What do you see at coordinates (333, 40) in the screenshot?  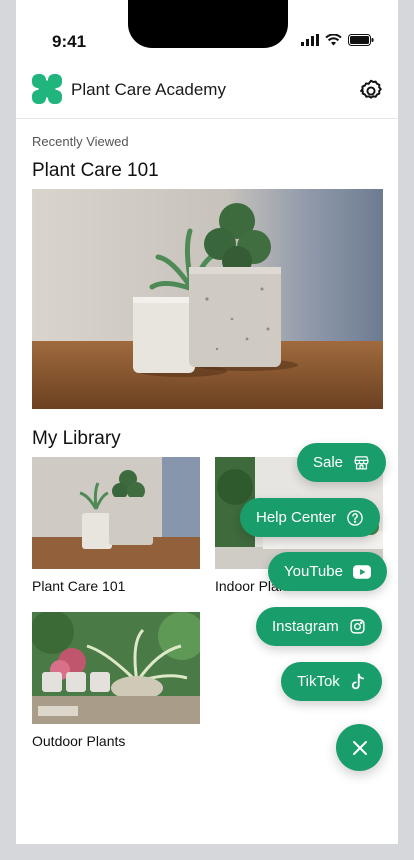 I see `wifi-icon` at bounding box center [333, 40].